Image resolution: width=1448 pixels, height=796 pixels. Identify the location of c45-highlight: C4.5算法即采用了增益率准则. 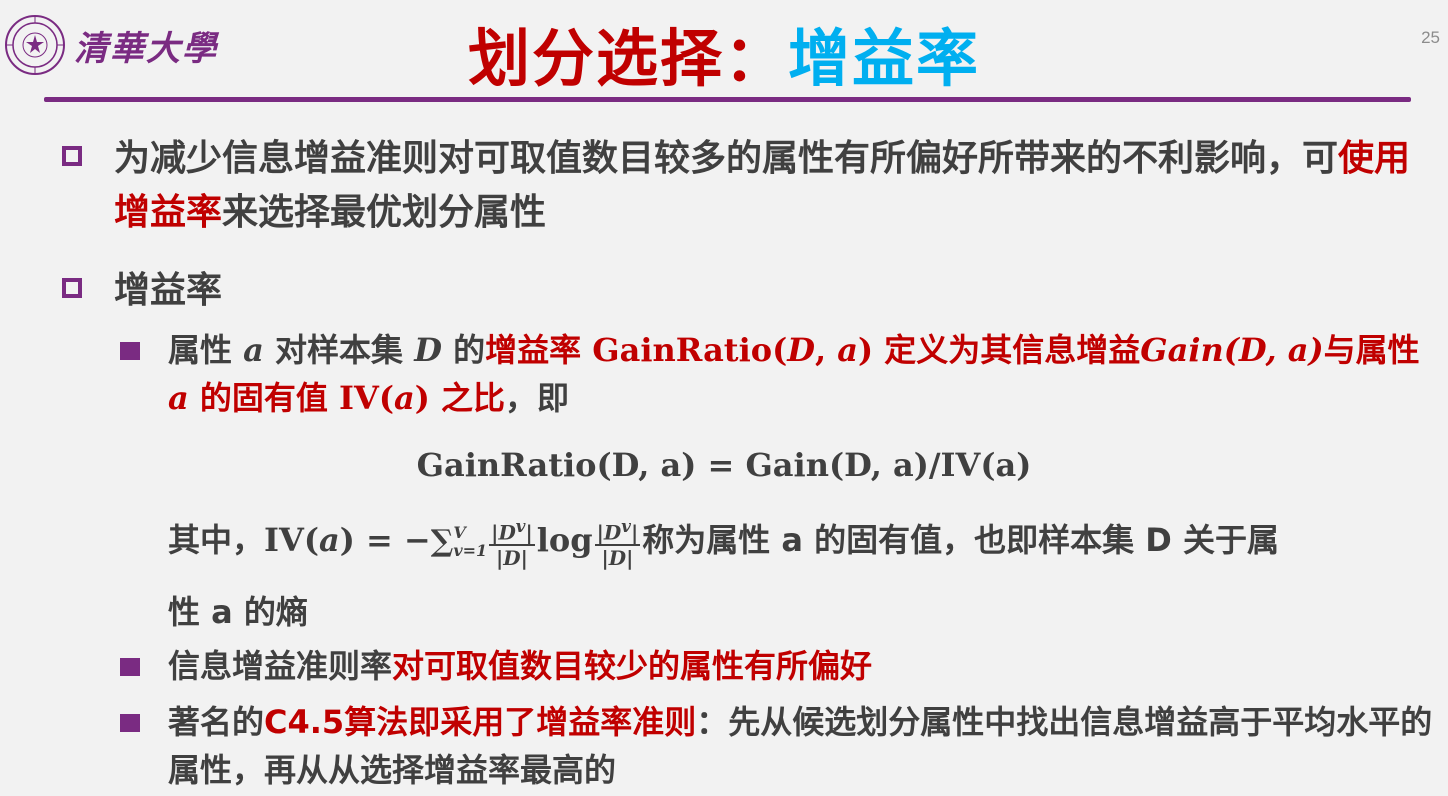
(480, 722).